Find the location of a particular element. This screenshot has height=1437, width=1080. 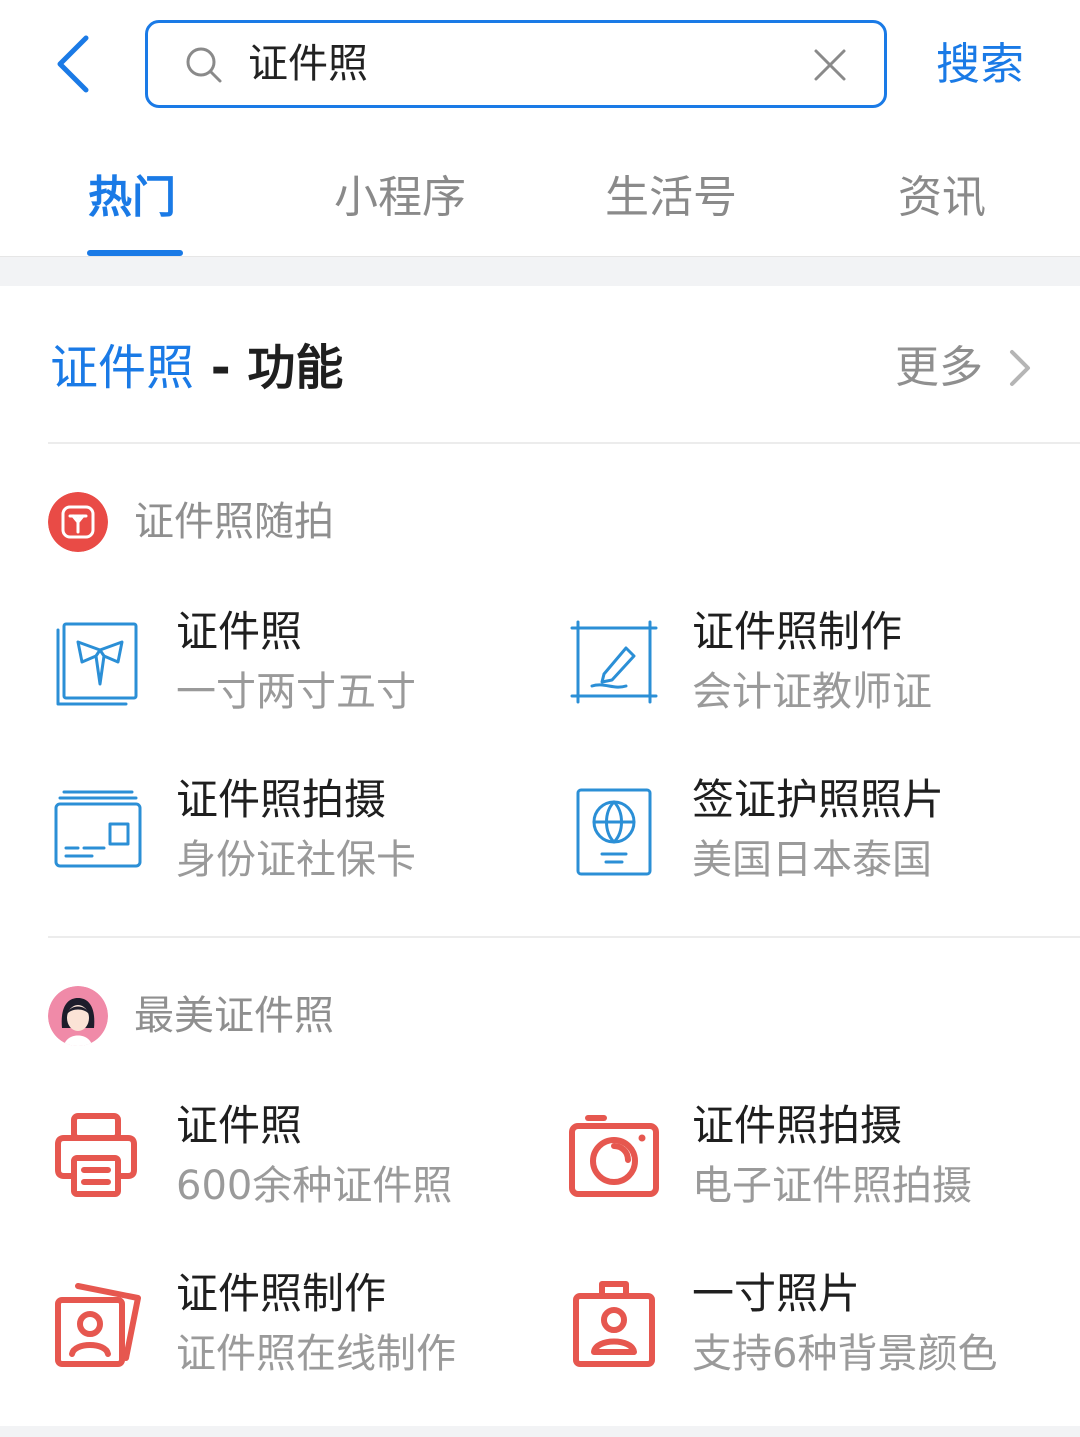

section-separator is located at coordinates (540, 271).